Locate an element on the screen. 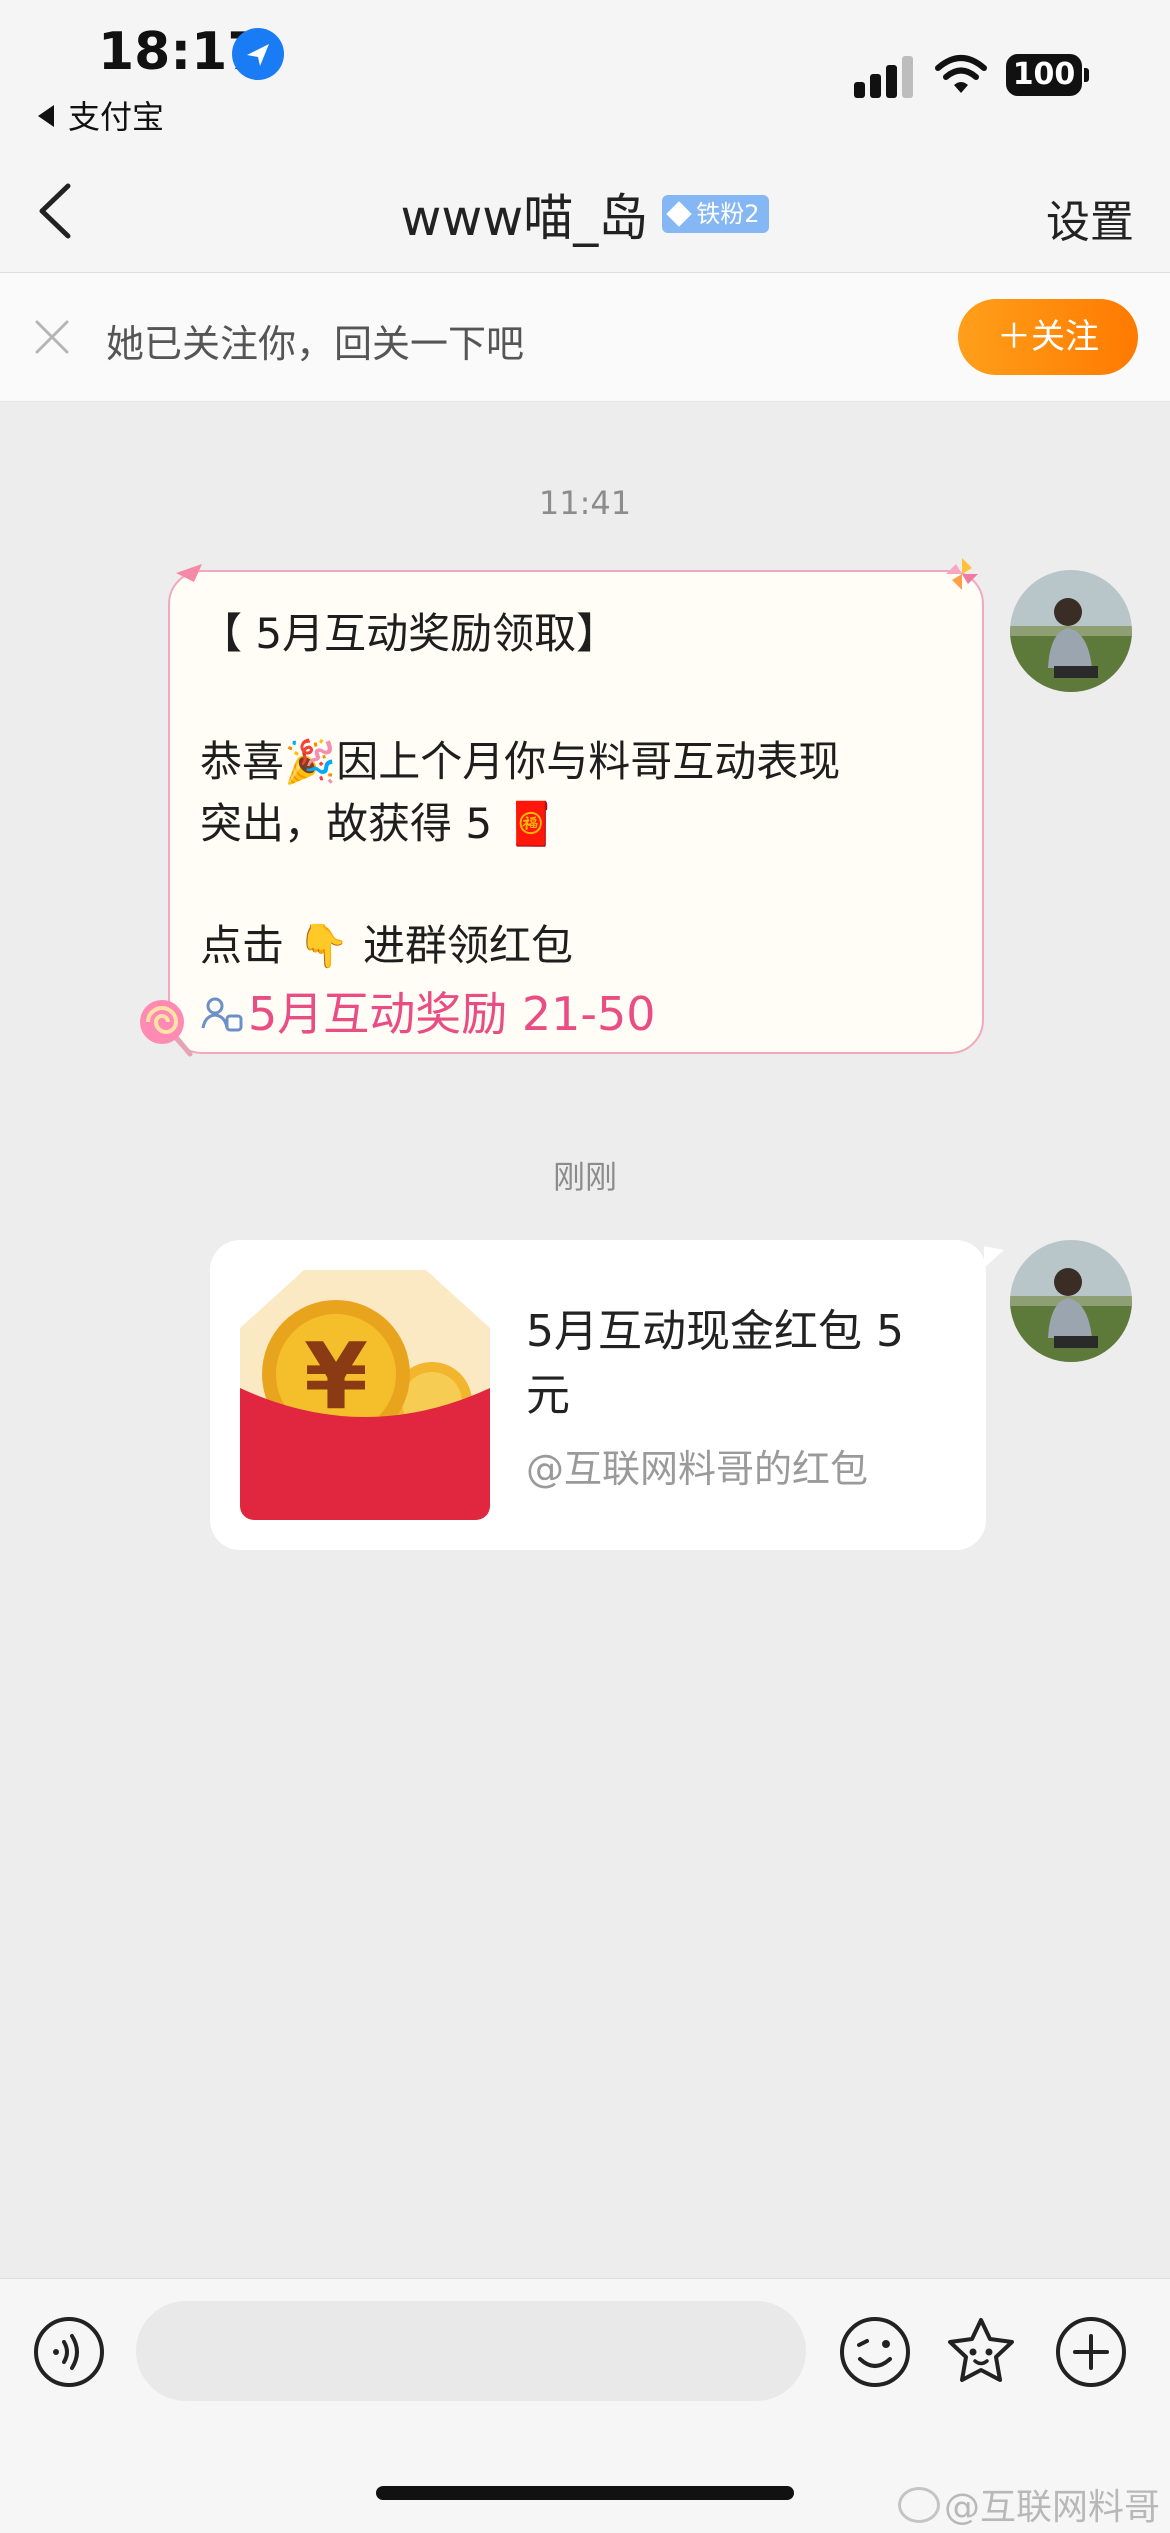 The image size is (1170, 2533). status-bar: 18:17 支付宝 100 is located at coordinates (585, 75).